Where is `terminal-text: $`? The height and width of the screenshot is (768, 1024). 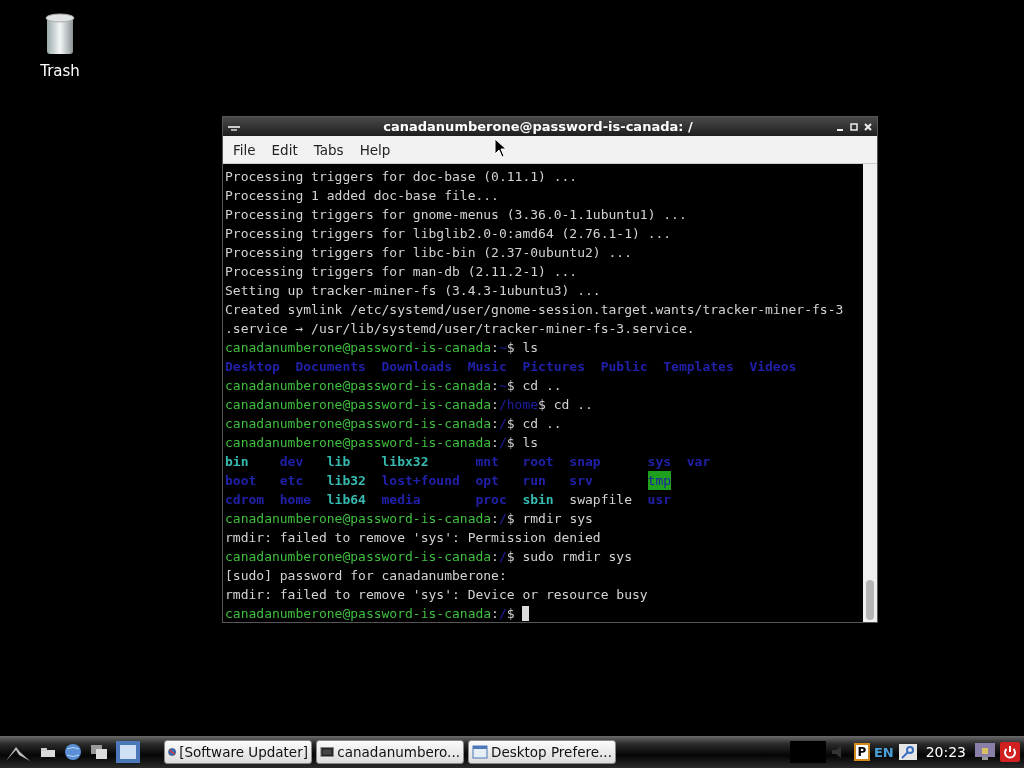 terminal-text: $ is located at coordinates (511, 613).